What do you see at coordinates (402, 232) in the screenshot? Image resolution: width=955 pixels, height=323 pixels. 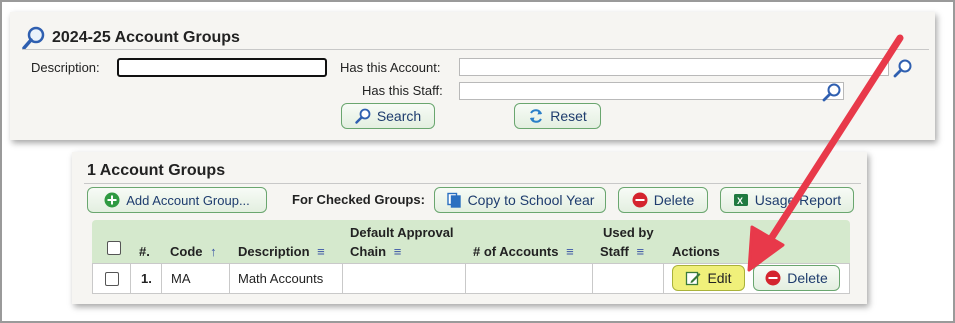 I see `col-approval-line1: Default Approval` at bounding box center [402, 232].